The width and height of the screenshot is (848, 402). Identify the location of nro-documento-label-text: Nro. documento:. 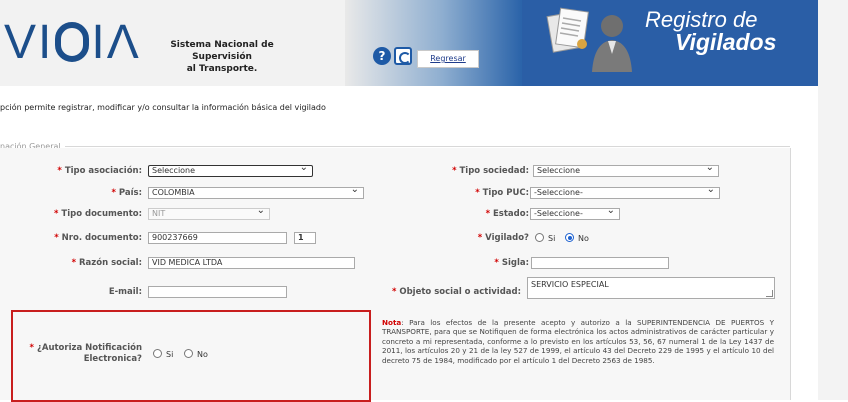
(101, 238).